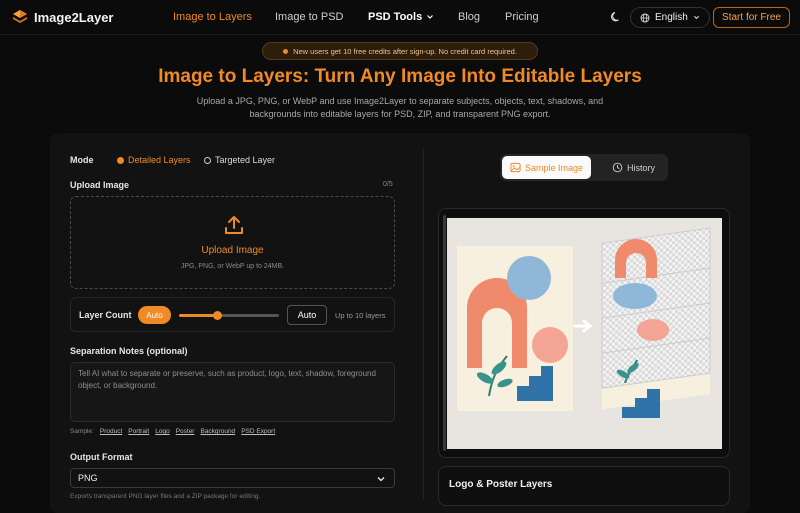  Describe the element at coordinates (212, 17) in the screenshot. I see `nav-image-to-layers: Image to Layers` at that location.